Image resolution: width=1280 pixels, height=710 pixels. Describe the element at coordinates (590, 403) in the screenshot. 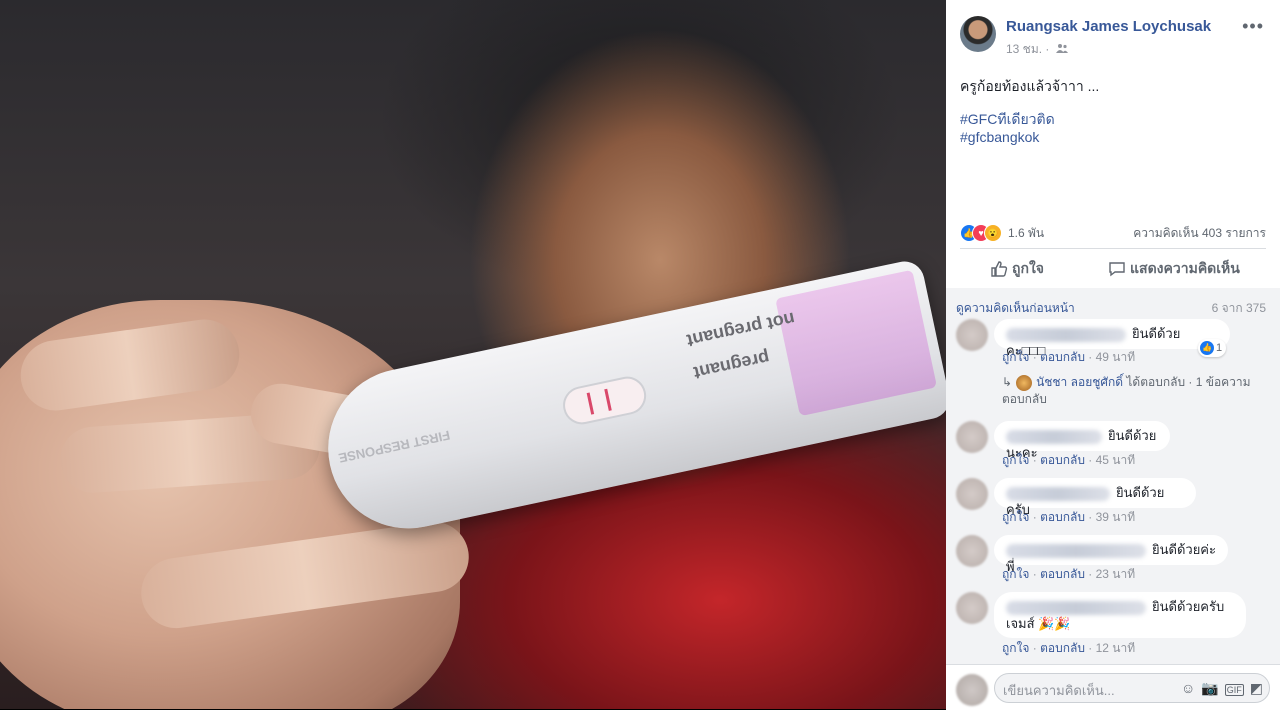

I see `result-line` at that location.